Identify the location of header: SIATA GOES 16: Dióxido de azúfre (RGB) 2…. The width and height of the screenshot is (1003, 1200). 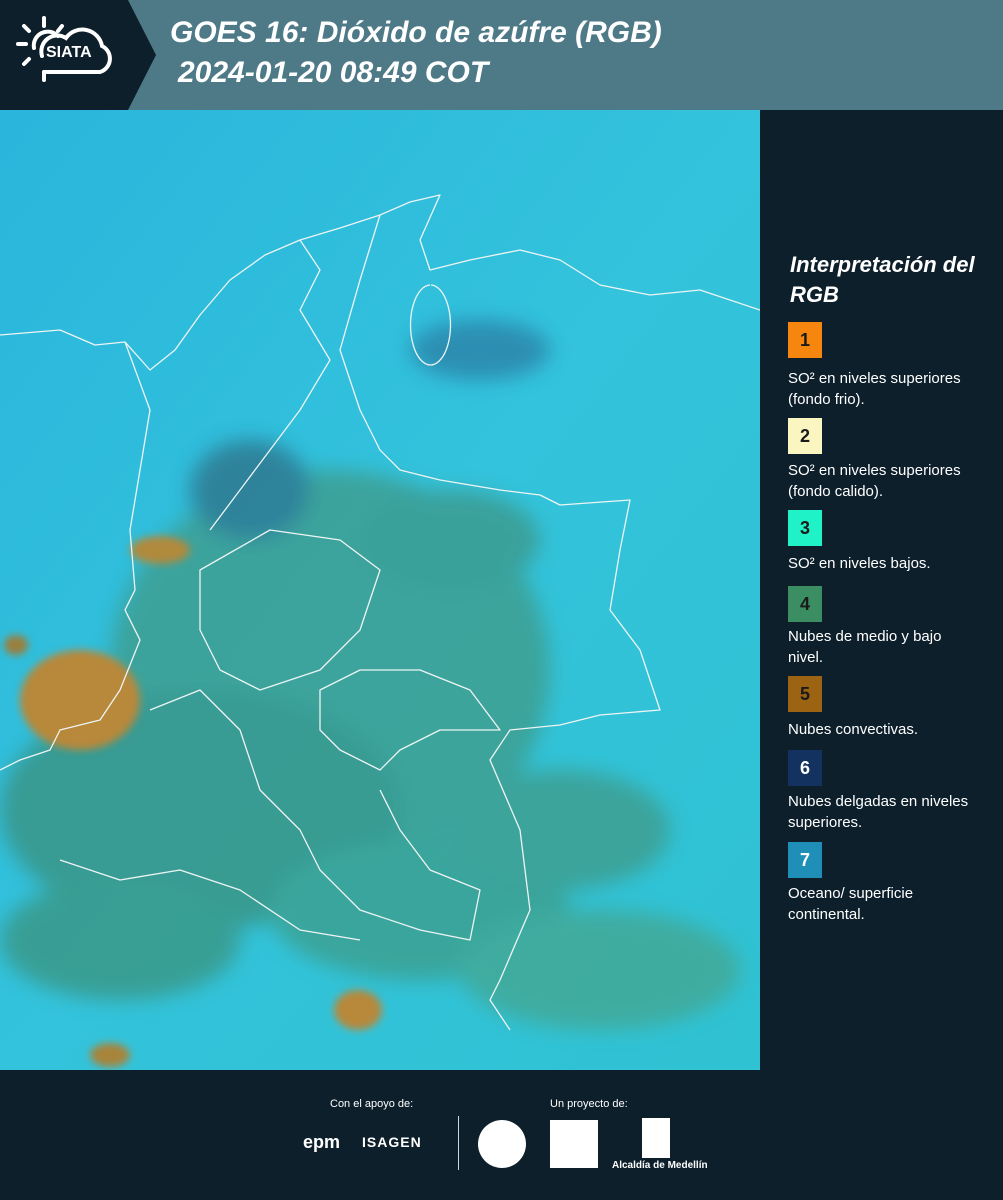
(501, 55).